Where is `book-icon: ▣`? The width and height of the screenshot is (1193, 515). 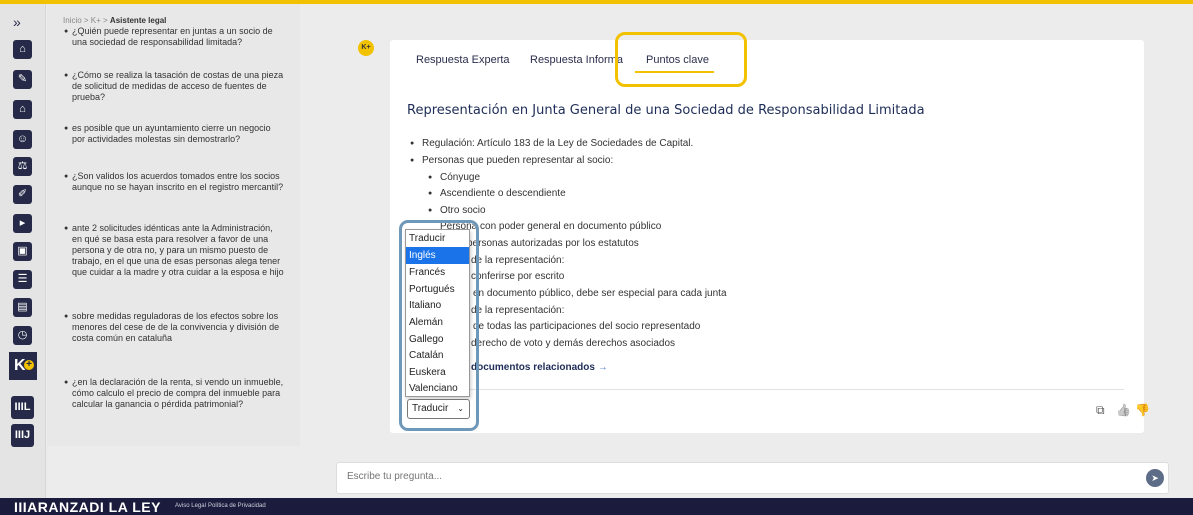
book-icon: ▣ is located at coordinates (22, 251).